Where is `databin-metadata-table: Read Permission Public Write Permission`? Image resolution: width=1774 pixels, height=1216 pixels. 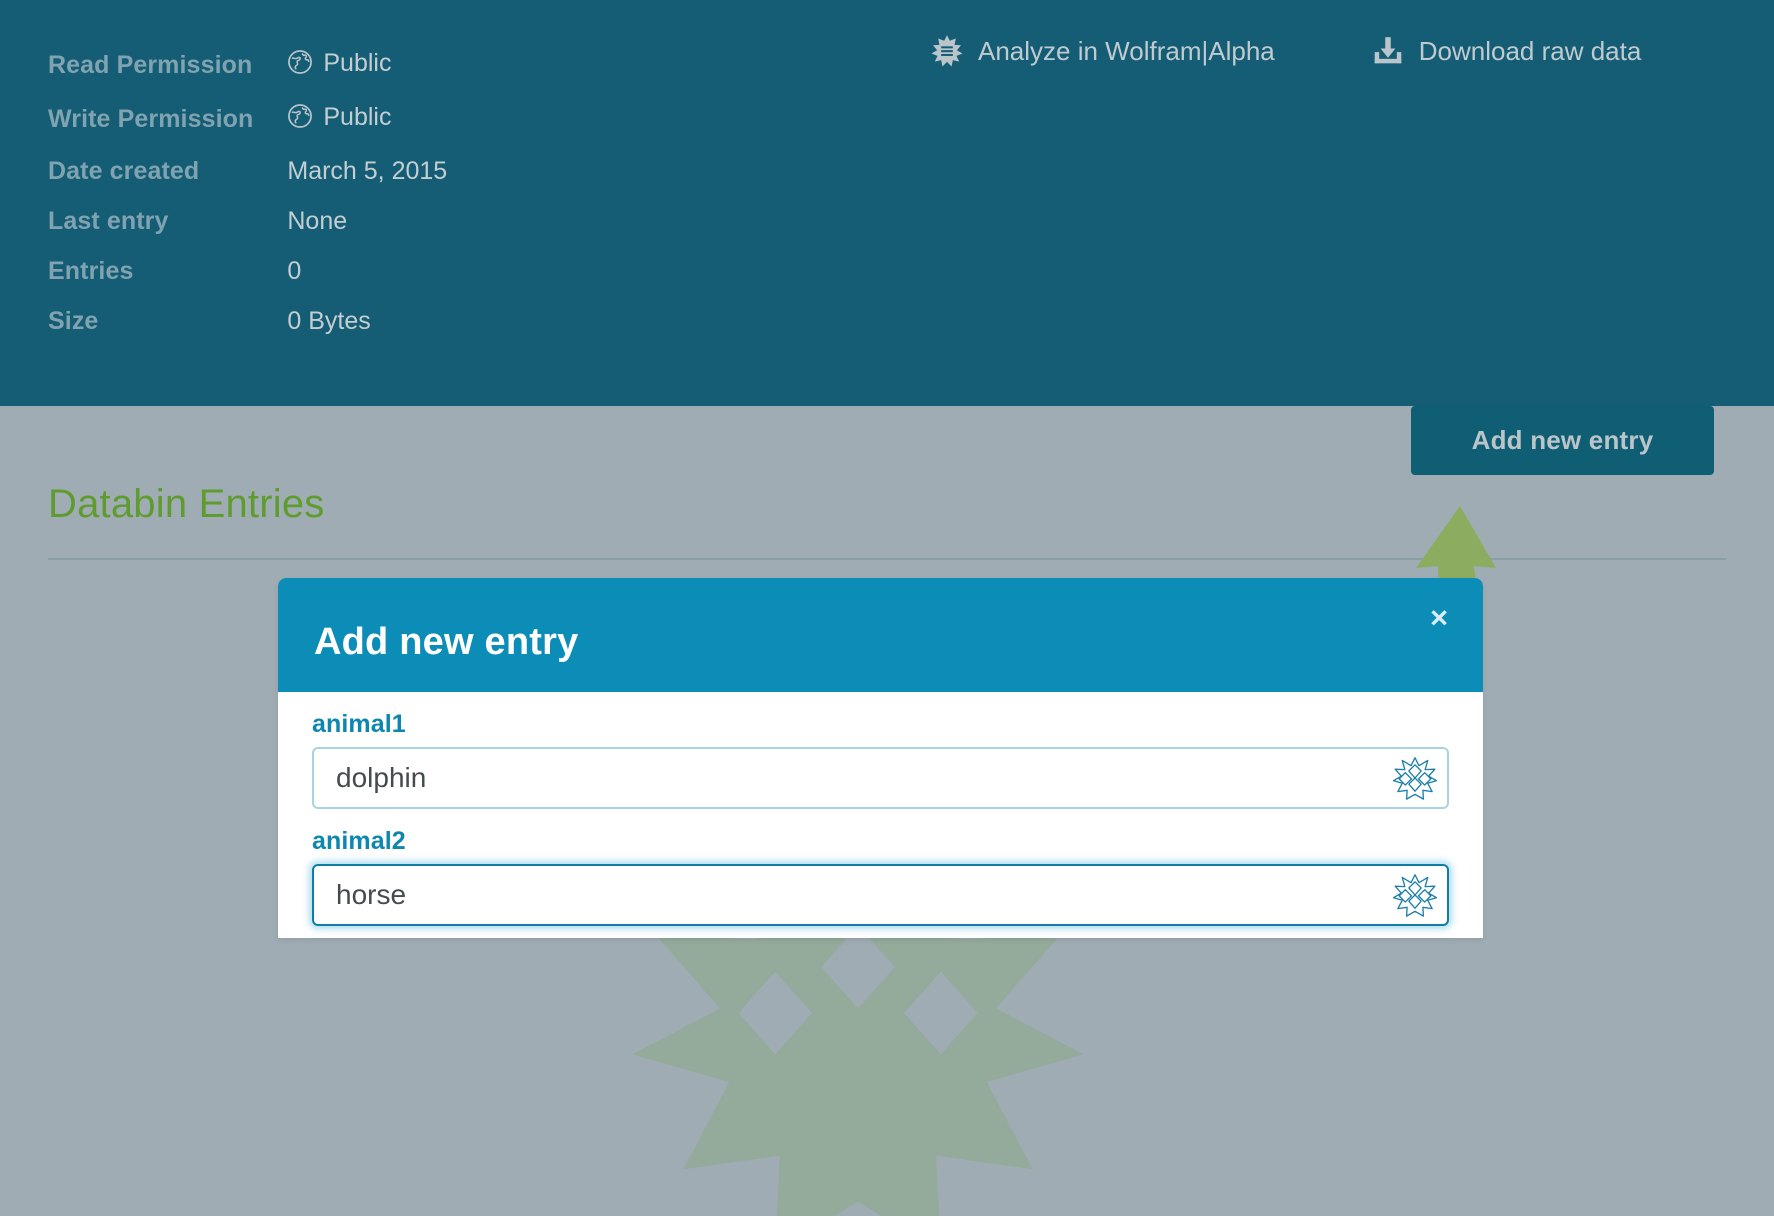
databin-metadata-table: Read Permission Public Write Permission is located at coordinates (247, 192).